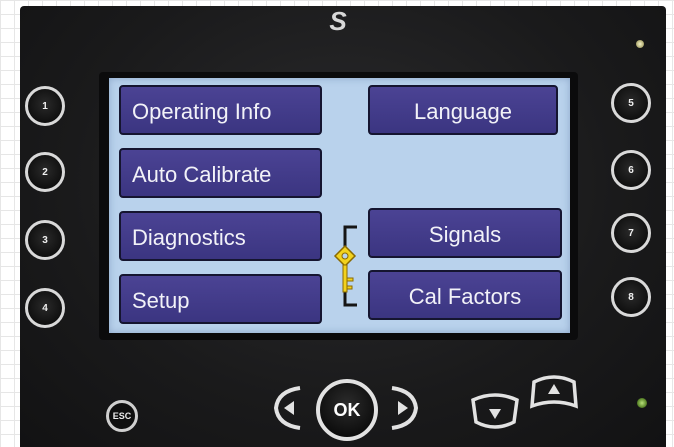  What do you see at coordinates (122, 416) in the screenshot?
I see `esc-button: ESC` at bounding box center [122, 416].